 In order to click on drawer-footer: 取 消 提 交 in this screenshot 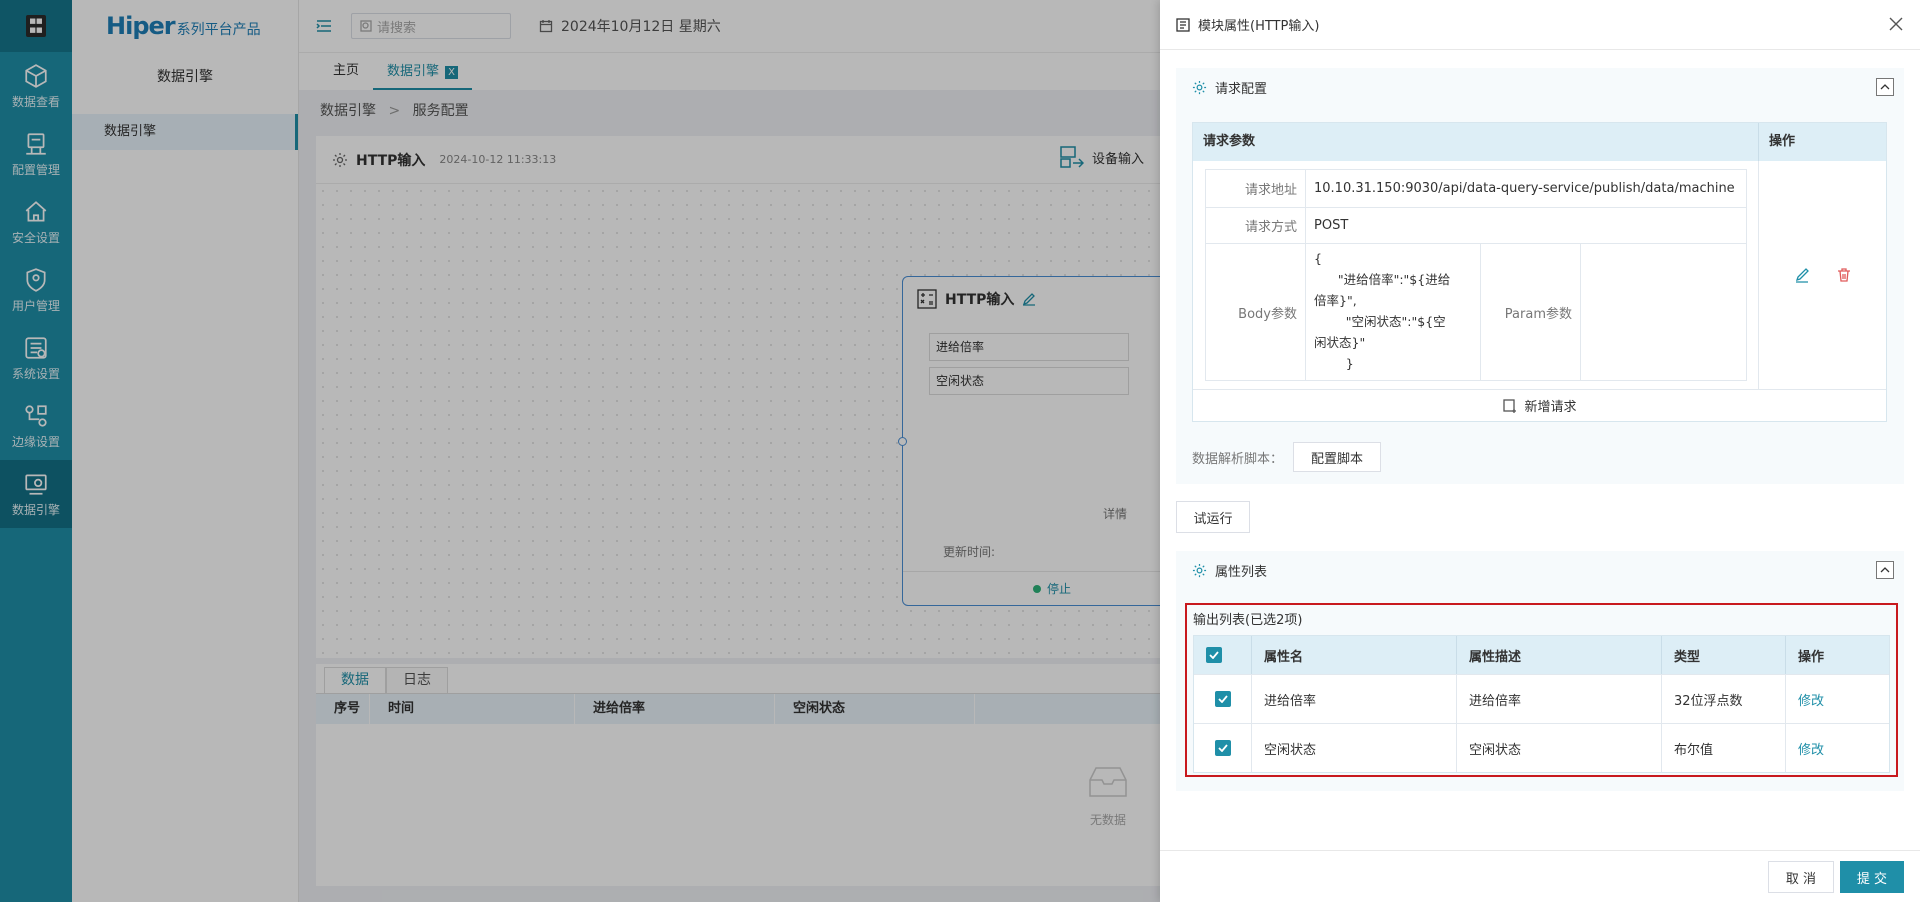, I will do `click(1540, 876)`.